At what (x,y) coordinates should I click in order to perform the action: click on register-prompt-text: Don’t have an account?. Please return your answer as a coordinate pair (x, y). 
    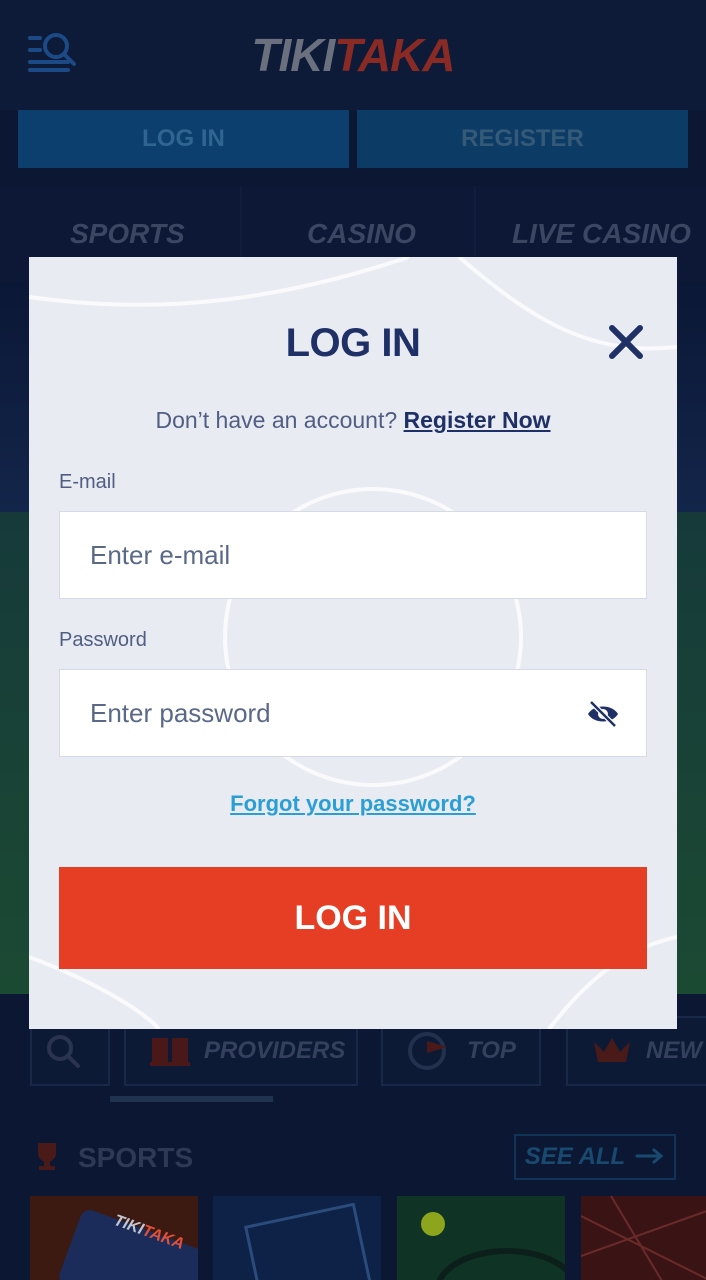
    Looking at the image, I should click on (276, 420).